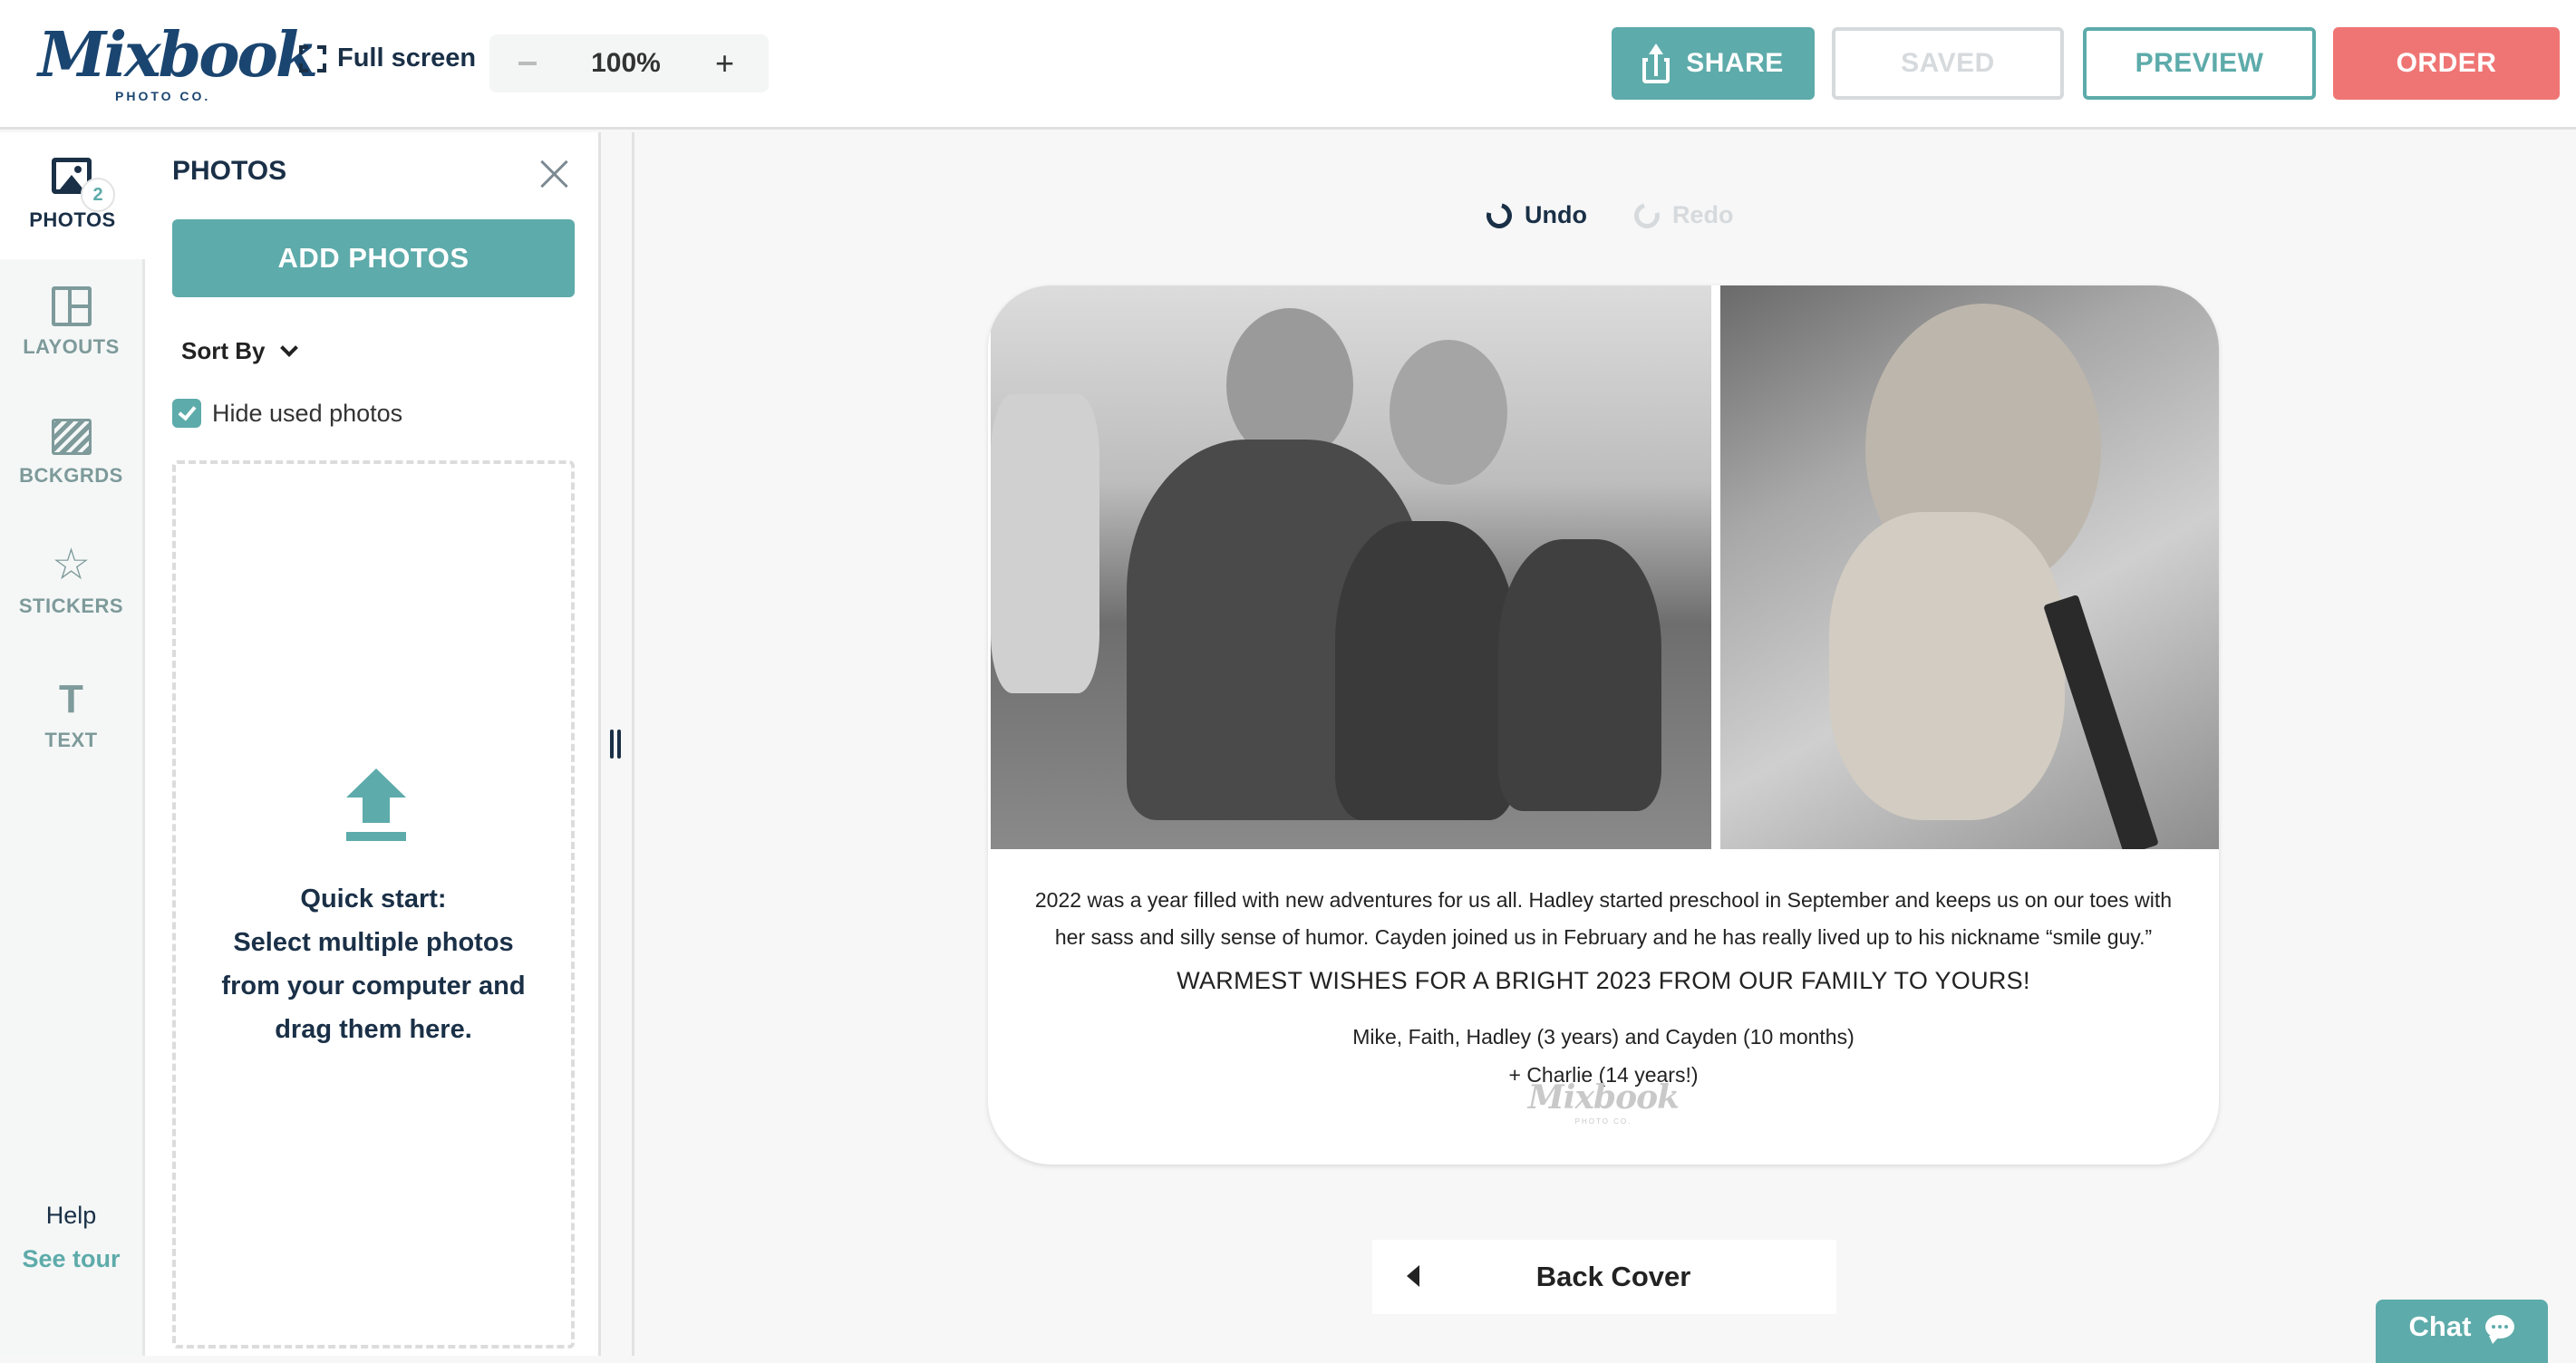 Image resolution: width=2576 pixels, height=1363 pixels. I want to click on family-photo, so click(1351, 567).